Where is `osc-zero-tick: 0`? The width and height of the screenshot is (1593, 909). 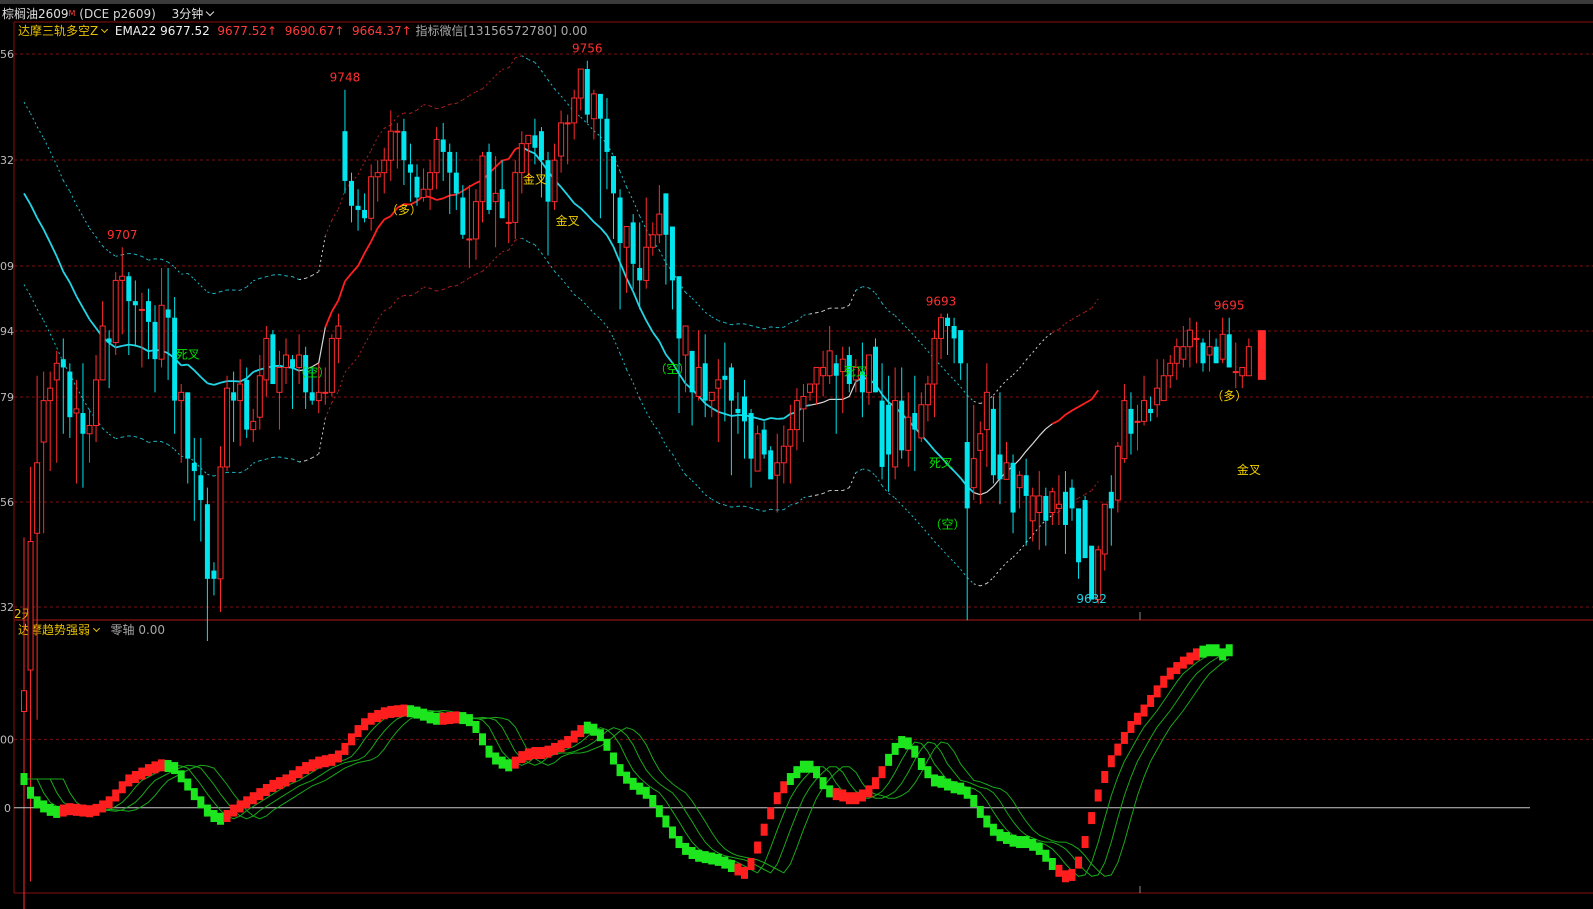
osc-zero-tick: 0 is located at coordinates (7, 808).